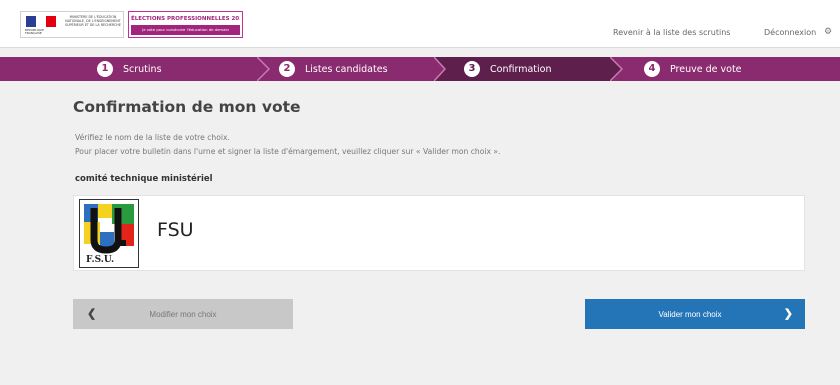  What do you see at coordinates (287, 69) in the screenshot?
I see `step-number: 2` at bounding box center [287, 69].